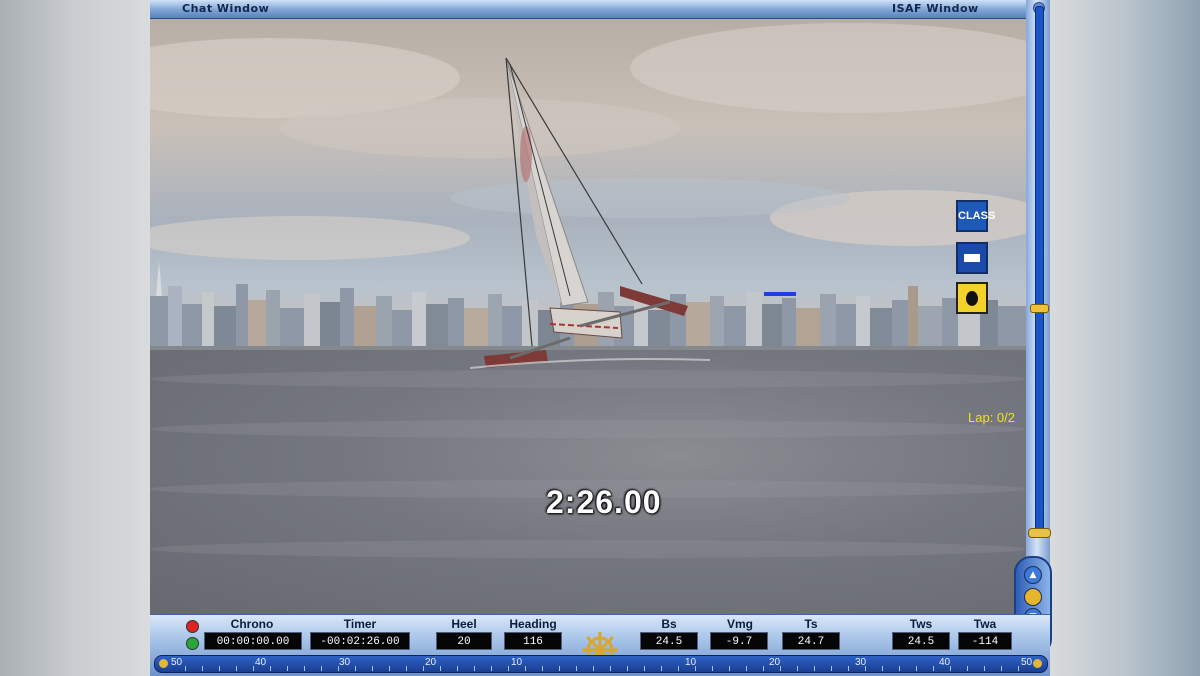  What do you see at coordinates (921, 641) in the screenshot?
I see `tws-value: 24.5` at bounding box center [921, 641].